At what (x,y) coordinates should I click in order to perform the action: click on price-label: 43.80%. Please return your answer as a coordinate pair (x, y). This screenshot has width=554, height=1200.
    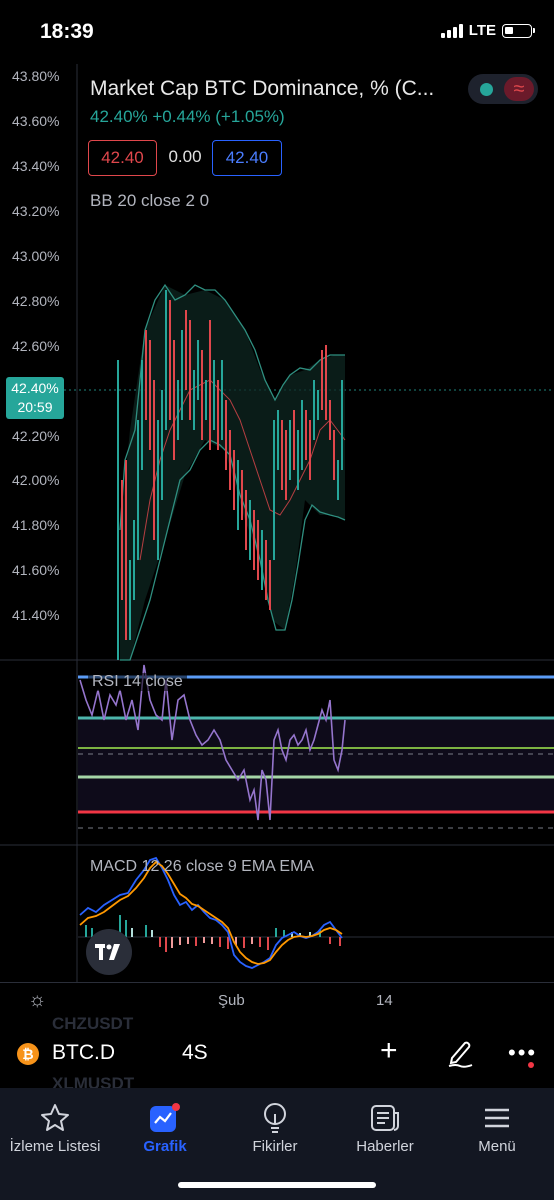
    Looking at the image, I should click on (36, 76).